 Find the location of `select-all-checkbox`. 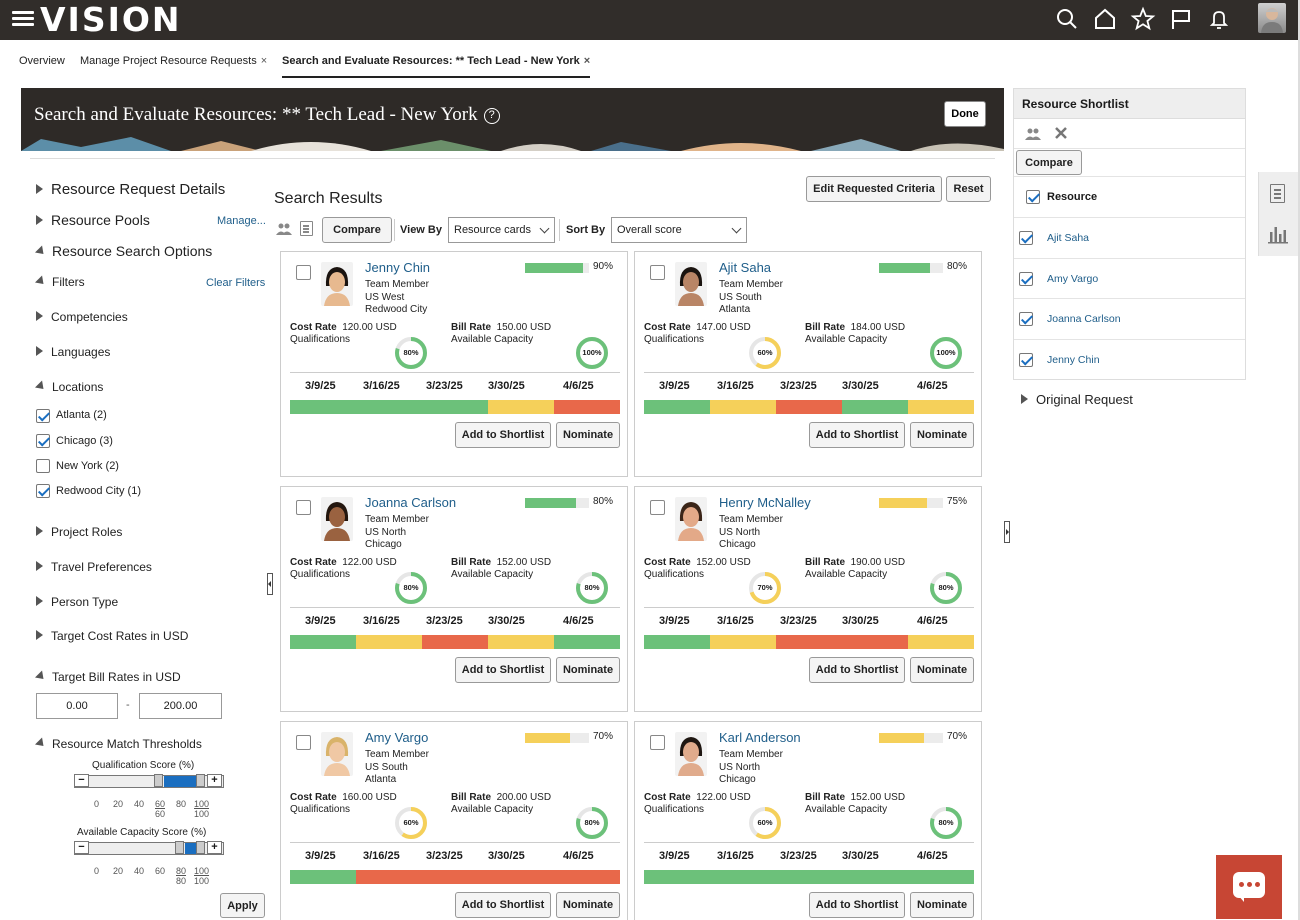

select-all-checkbox is located at coordinates (1033, 197).